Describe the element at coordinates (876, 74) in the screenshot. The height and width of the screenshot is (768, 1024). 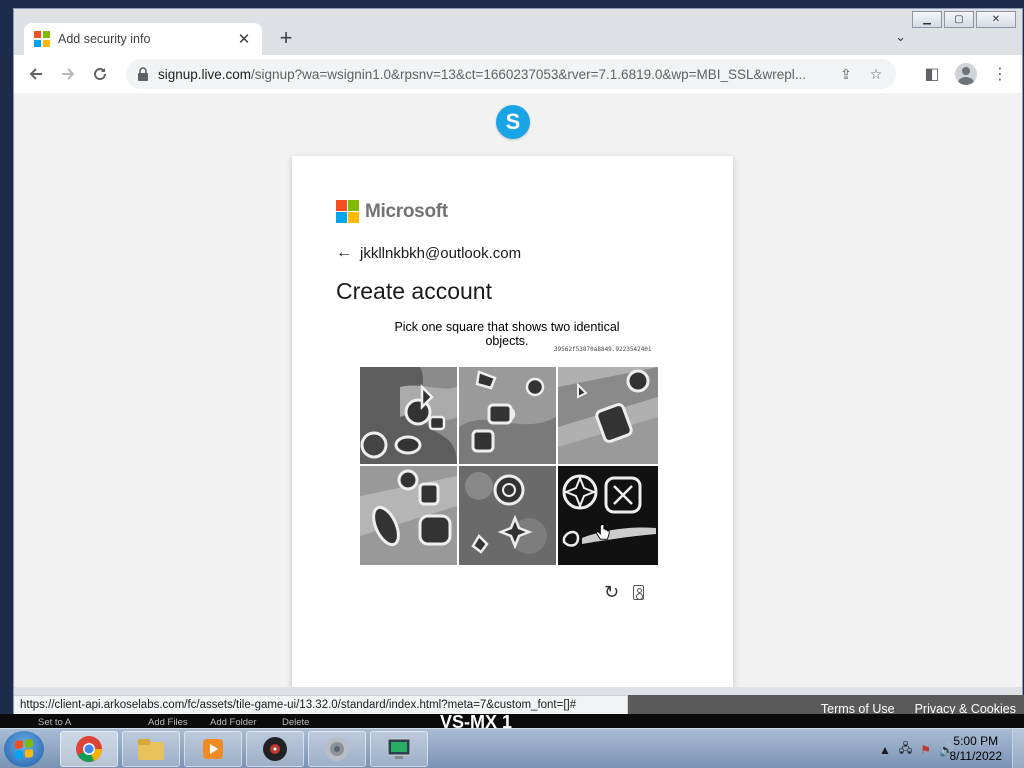
I see `bookmark-star-icon: ☆` at that location.